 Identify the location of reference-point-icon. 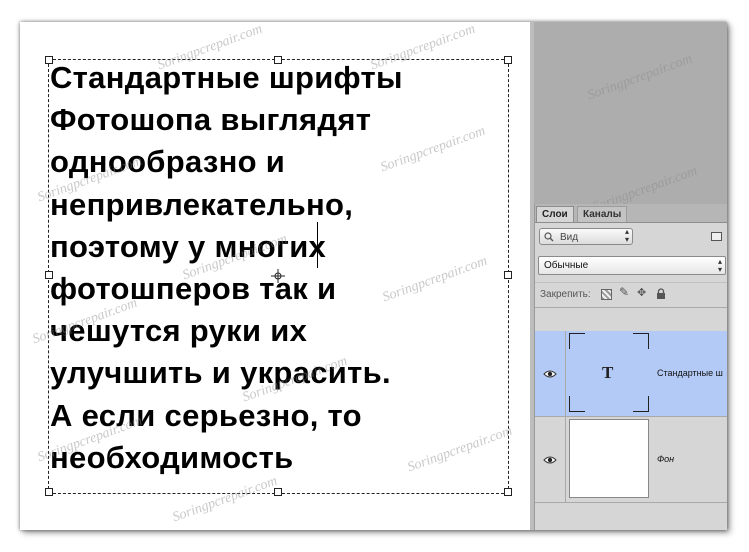
(278, 276).